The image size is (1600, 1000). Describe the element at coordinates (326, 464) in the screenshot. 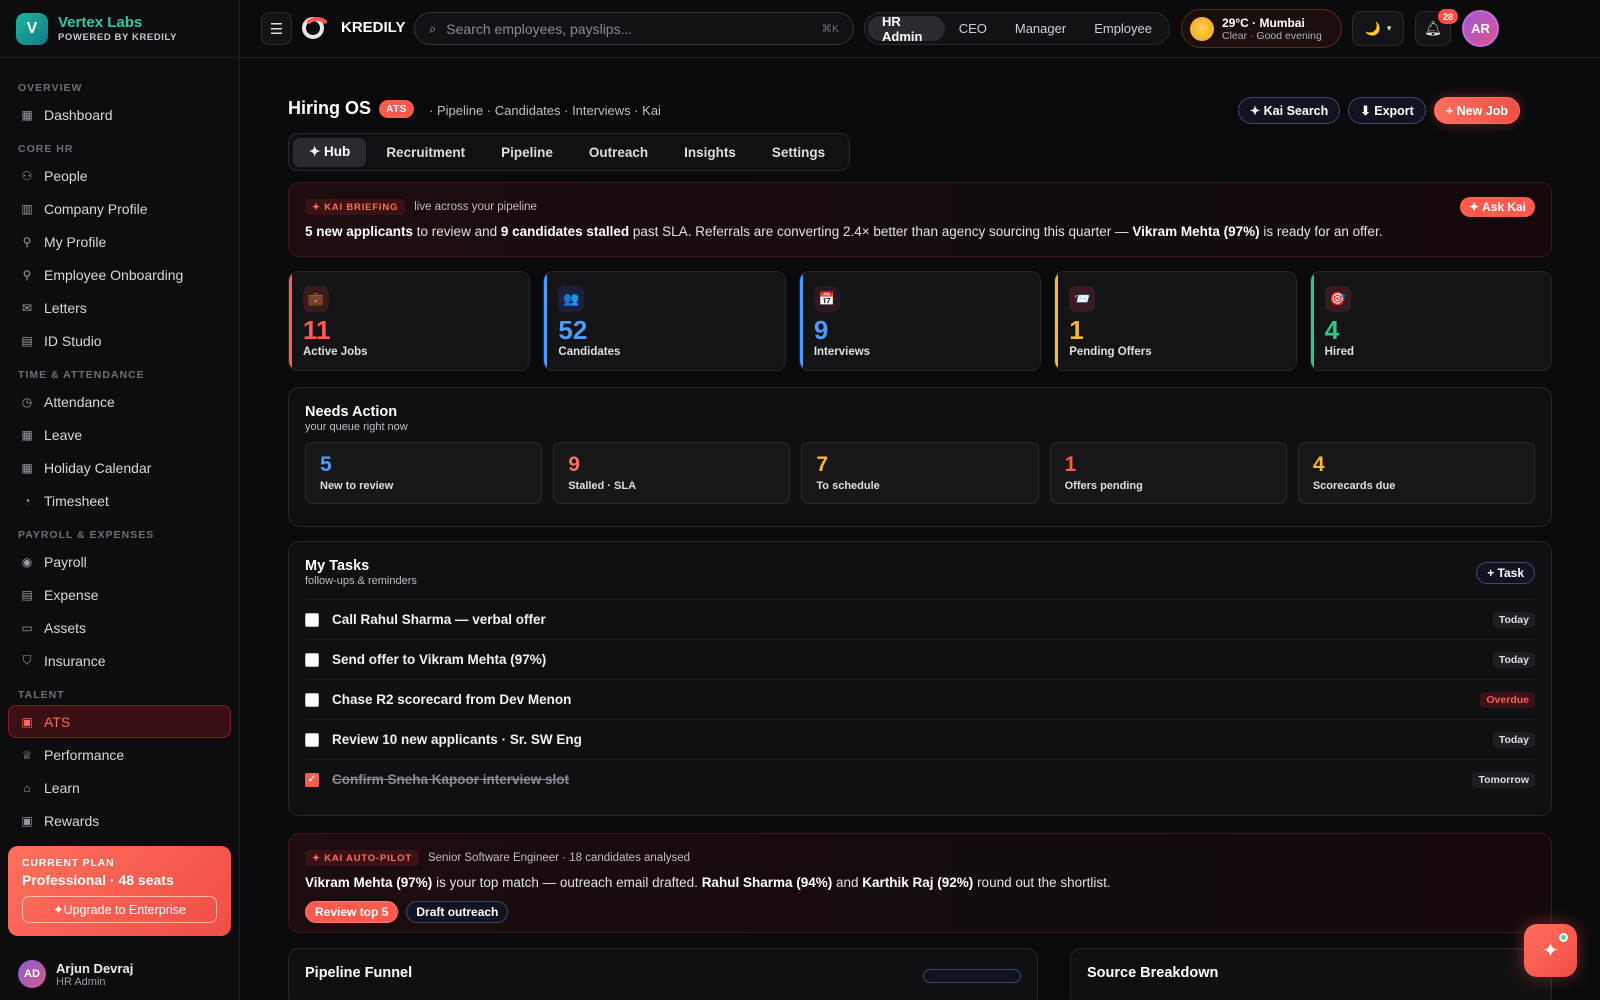

I see `needs-action-value: 5` at that location.